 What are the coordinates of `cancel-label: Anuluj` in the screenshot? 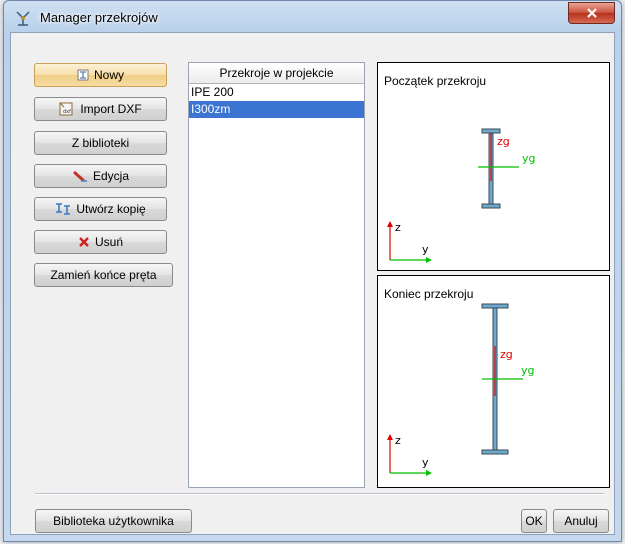 It's located at (581, 521).